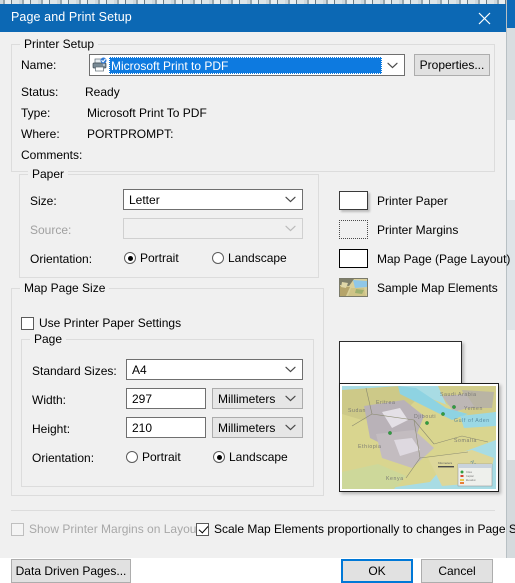 The height and width of the screenshot is (583, 515). I want to click on show-printer-margins-checkbox: Show Printer Margins on Layout, so click(105, 529).